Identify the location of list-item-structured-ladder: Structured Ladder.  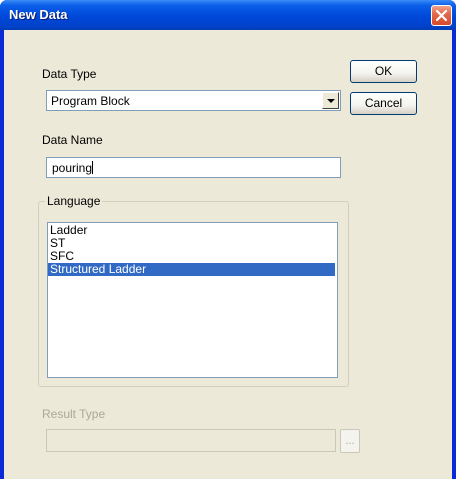
(191, 269).